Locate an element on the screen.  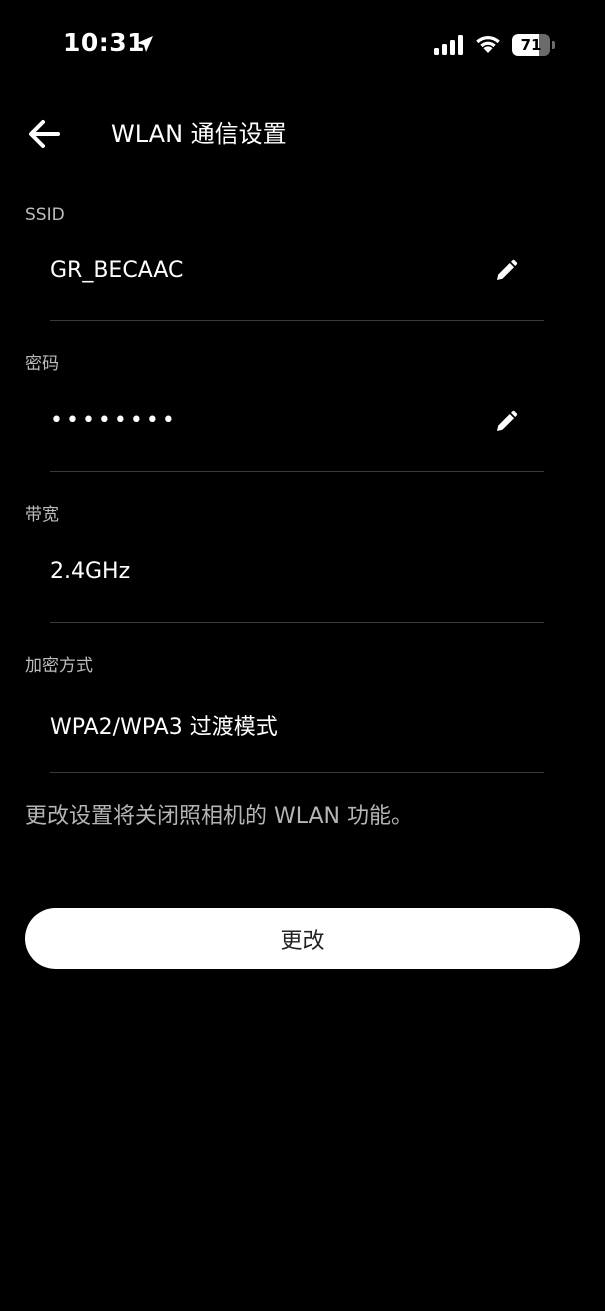
battery-level: 71 is located at coordinates (531, 45).